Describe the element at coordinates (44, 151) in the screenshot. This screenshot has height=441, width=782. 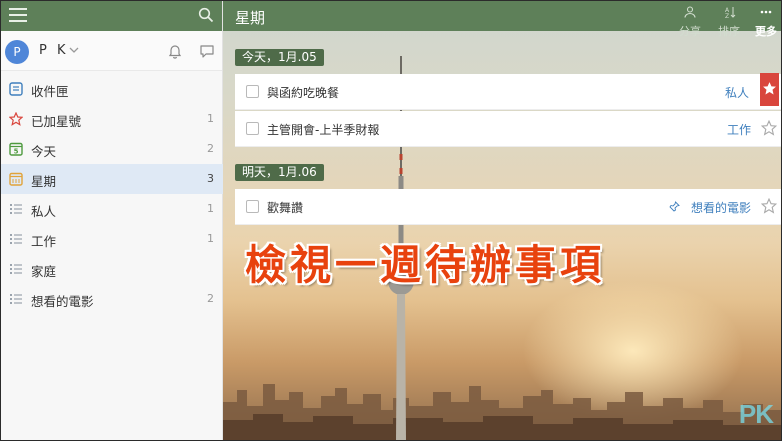
I see `sidebar-item-label: 今天` at that location.